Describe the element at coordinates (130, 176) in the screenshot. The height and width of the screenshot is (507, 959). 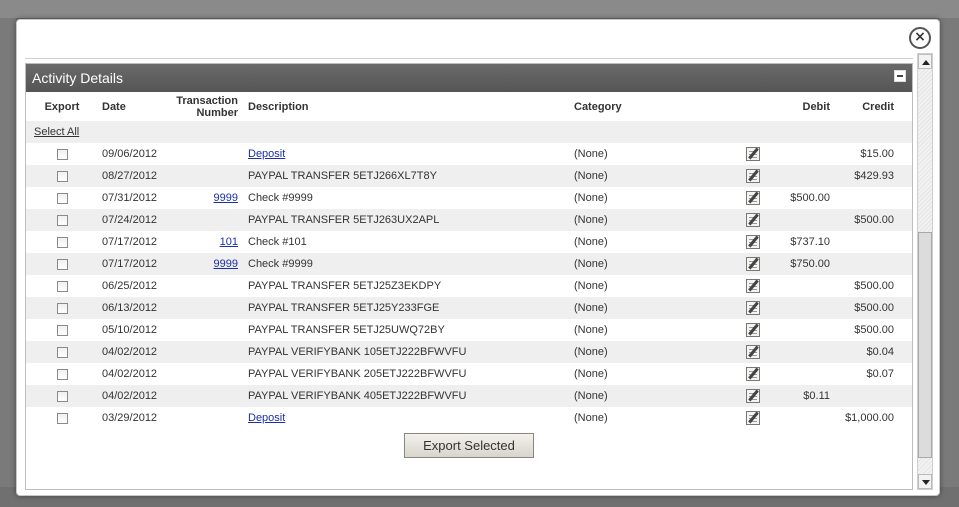
I see `date-cell: 08/27/2012` at that location.